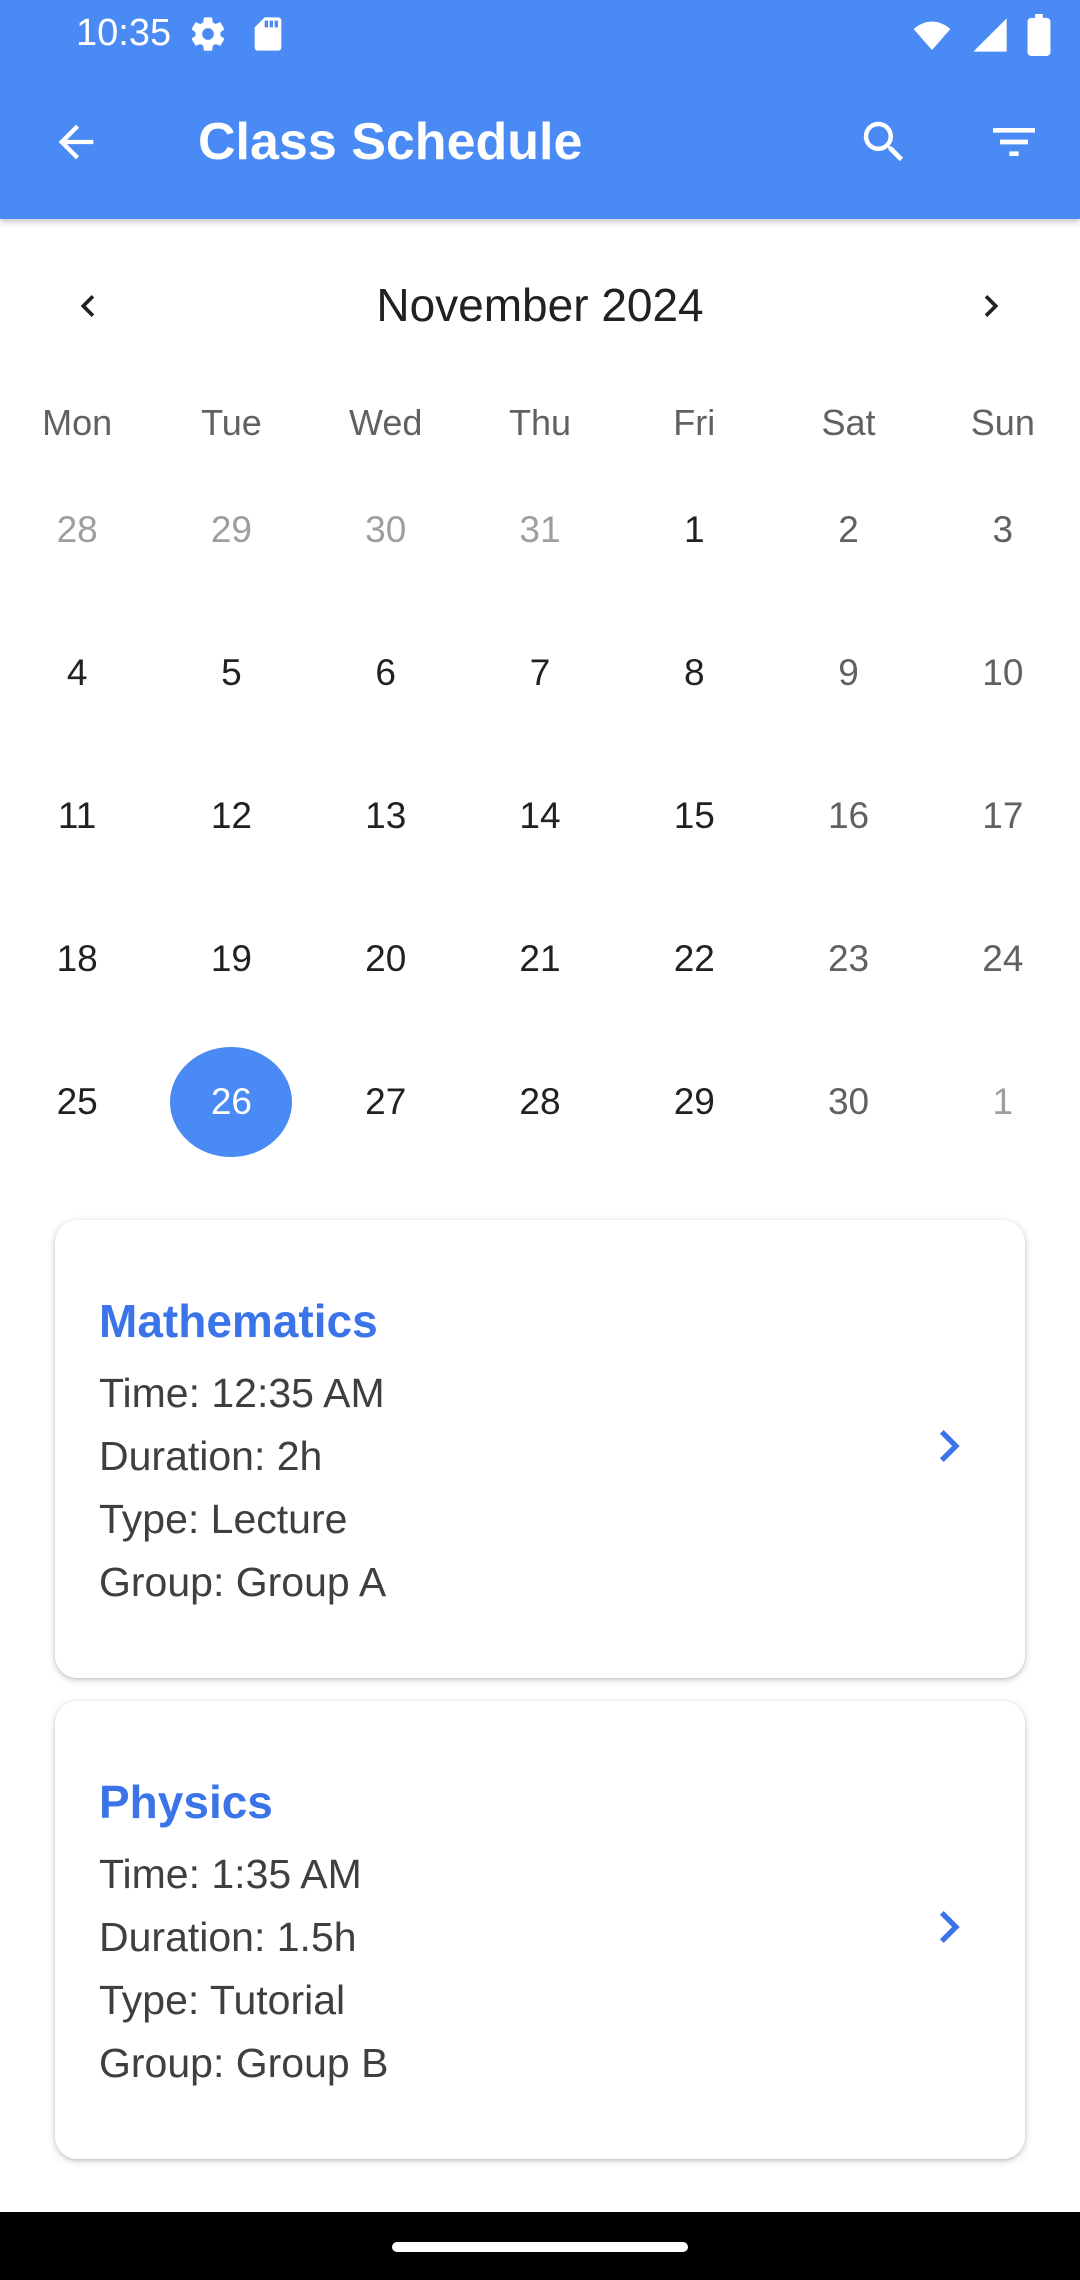 The width and height of the screenshot is (1080, 2280). I want to click on next-month-button, so click(991, 306).